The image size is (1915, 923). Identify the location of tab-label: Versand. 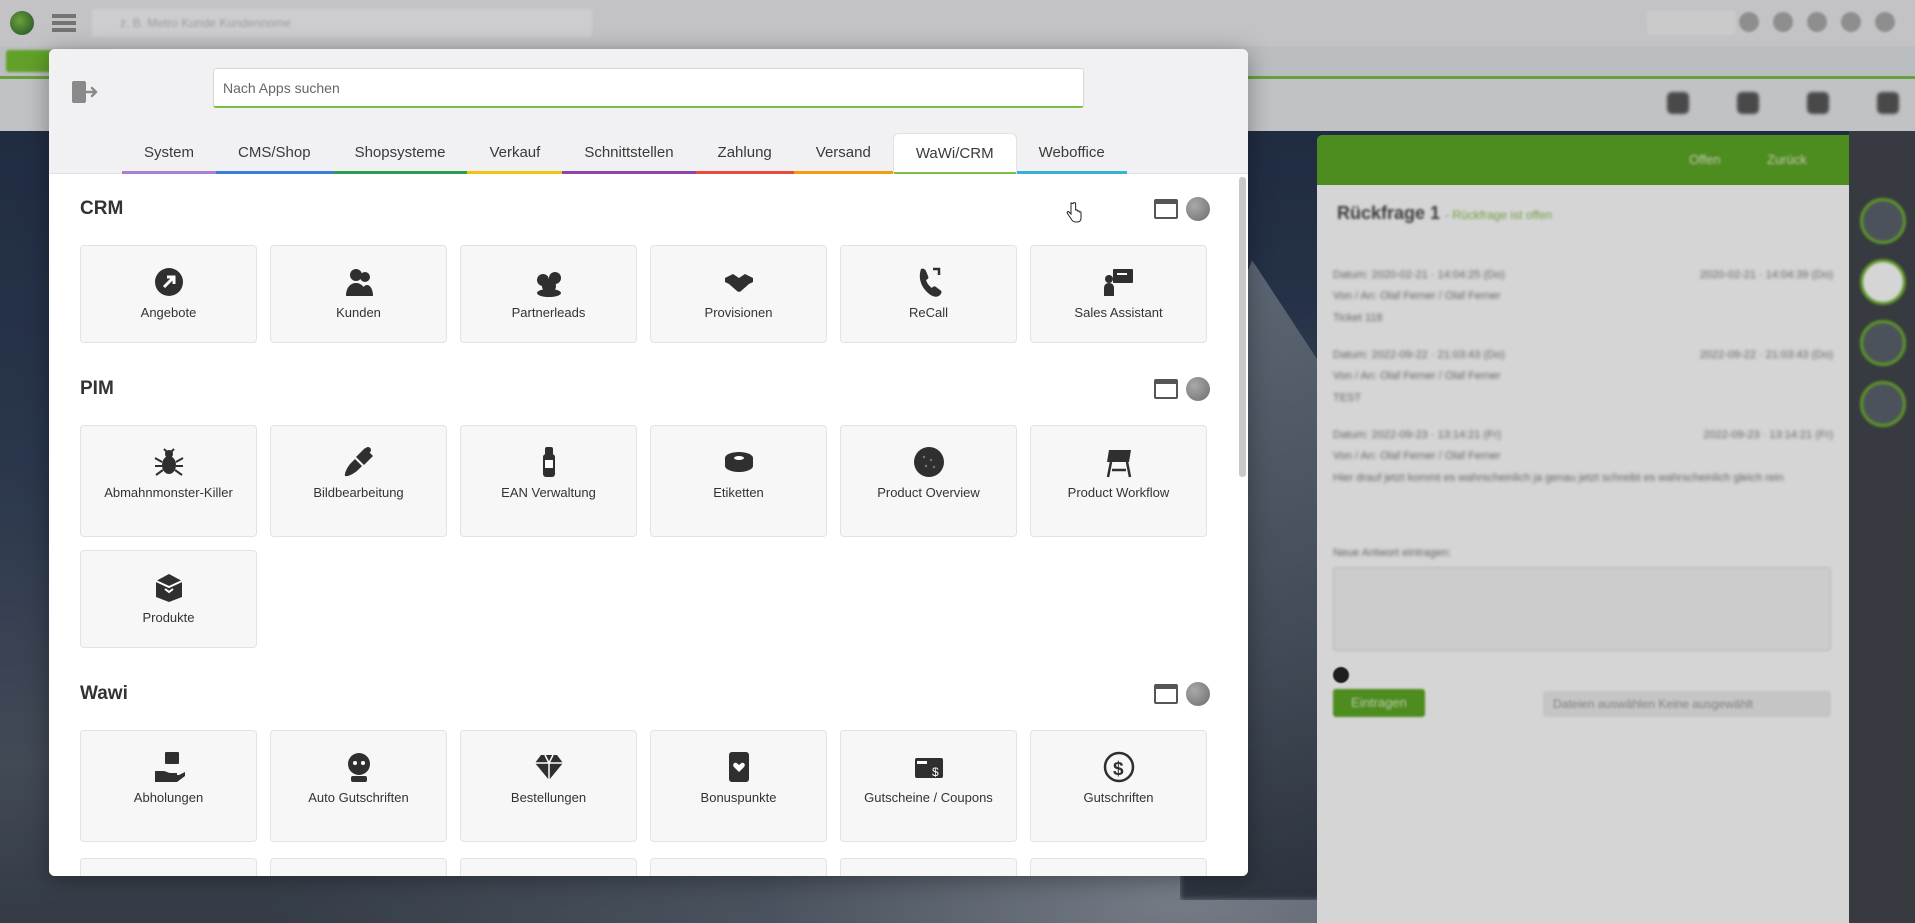
(843, 152).